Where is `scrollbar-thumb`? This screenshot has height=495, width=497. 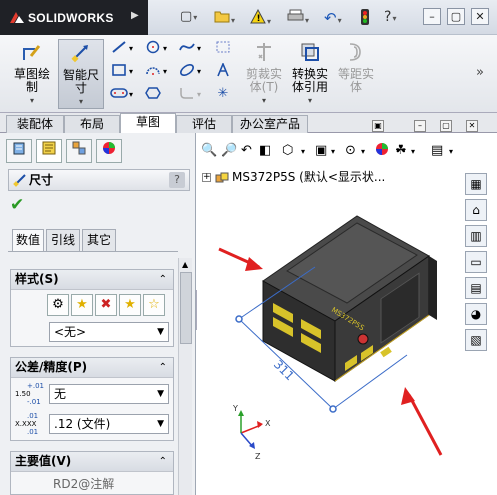
scrollbar-thumb is located at coordinates (186, 308).